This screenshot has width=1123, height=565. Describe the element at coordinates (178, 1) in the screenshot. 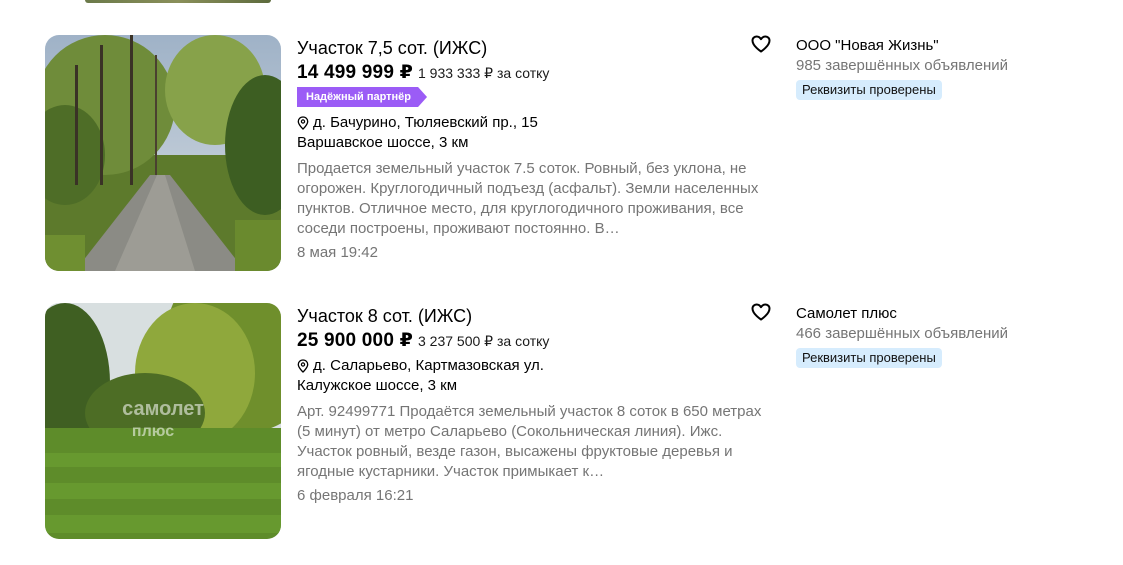

I see `previous-listing-photo-edge` at that location.